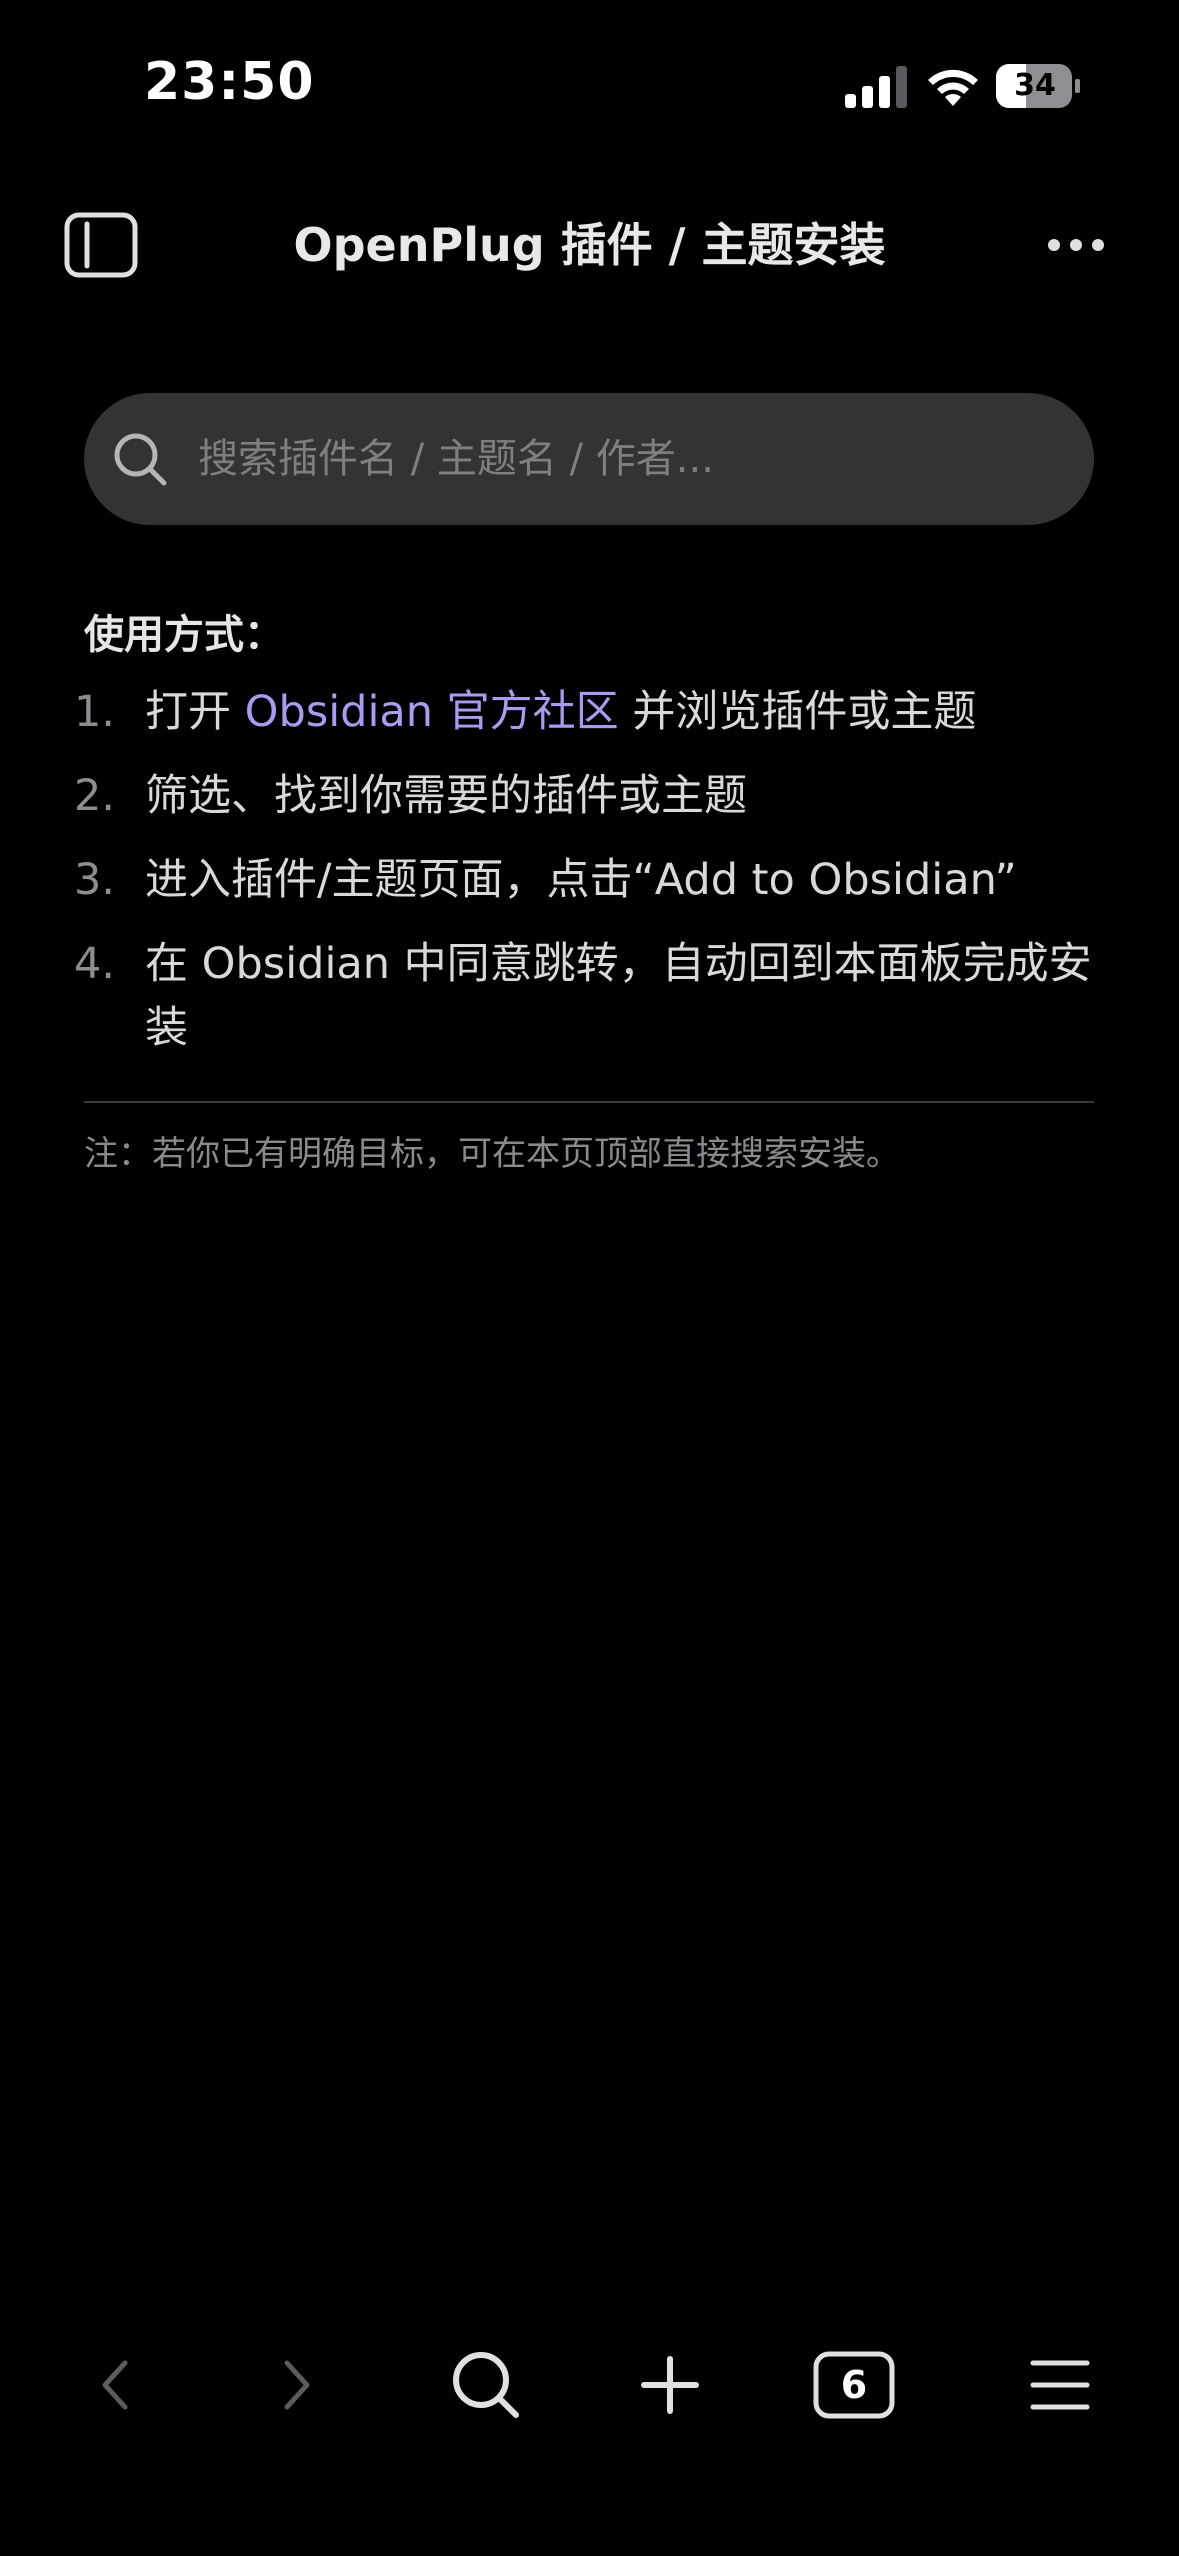 This screenshot has width=1179, height=2556. Describe the element at coordinates (492, 1154) in the screenshot. I see `usage-note: 注：若你已有明确目标，可在本页顶部直接搜索安装。` at that location.